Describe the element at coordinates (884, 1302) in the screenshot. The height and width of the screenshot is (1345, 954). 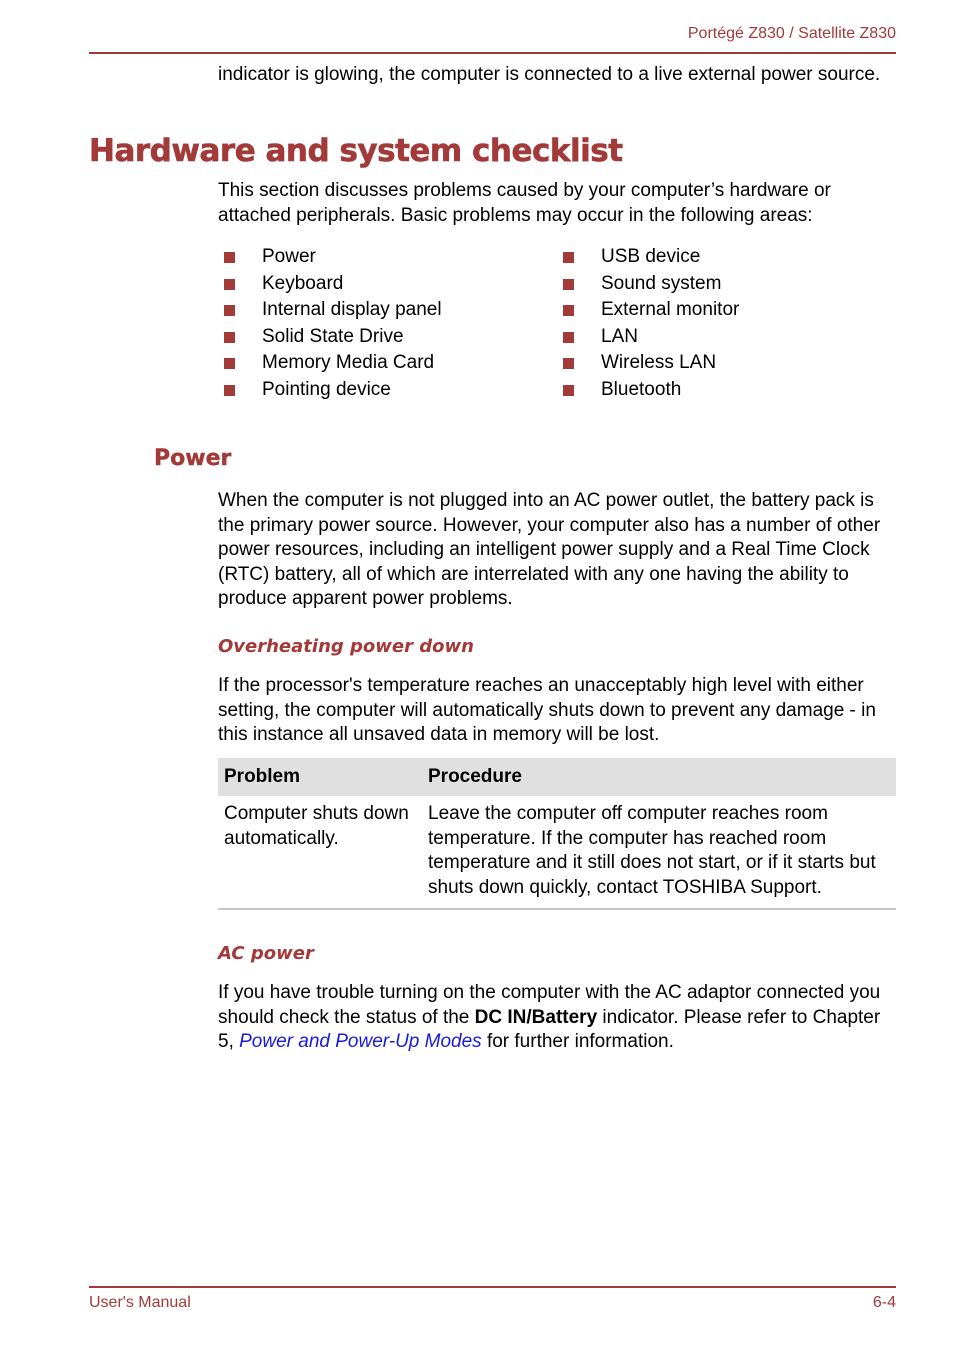
I see `page-number: 6-4` at that location.